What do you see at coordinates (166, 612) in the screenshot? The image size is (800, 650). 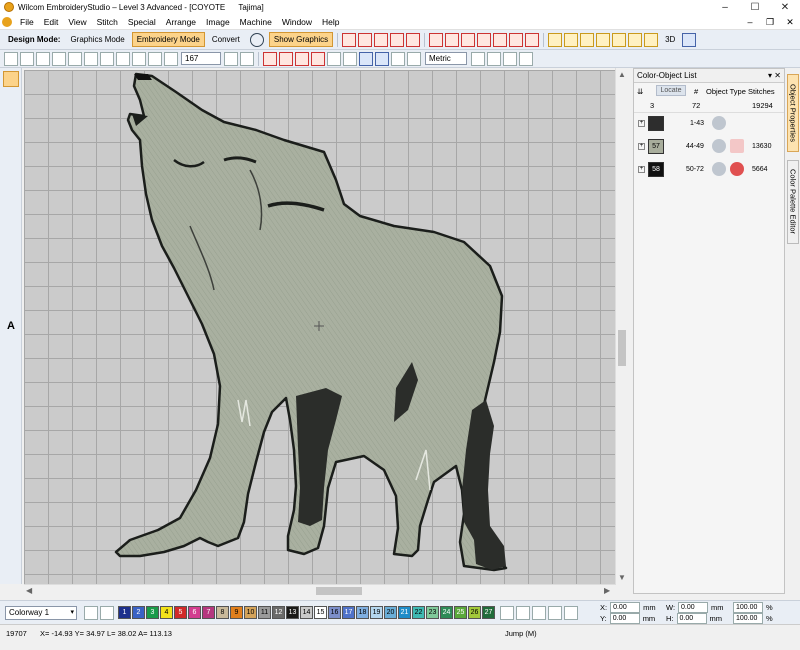 I see `color-chip: 4` at bounding box center [166, 612].